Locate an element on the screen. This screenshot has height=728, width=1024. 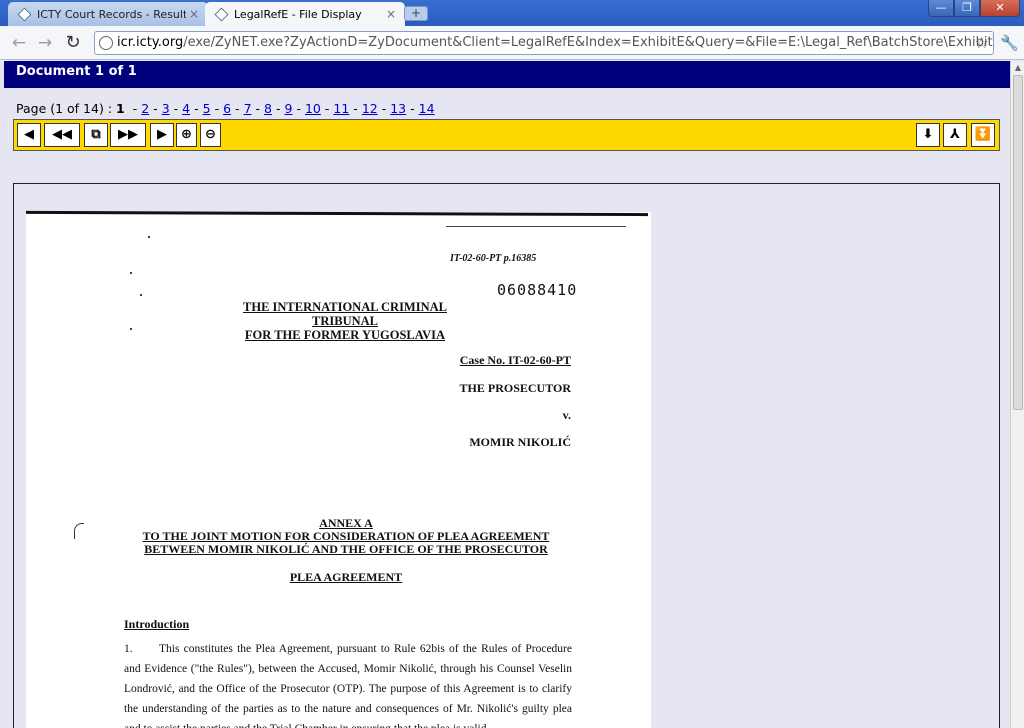
scan-mark is located at coordinates (79, 531).